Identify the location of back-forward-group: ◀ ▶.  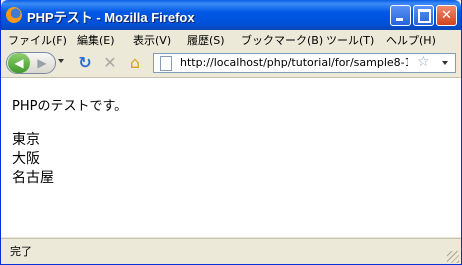
(31, 63).